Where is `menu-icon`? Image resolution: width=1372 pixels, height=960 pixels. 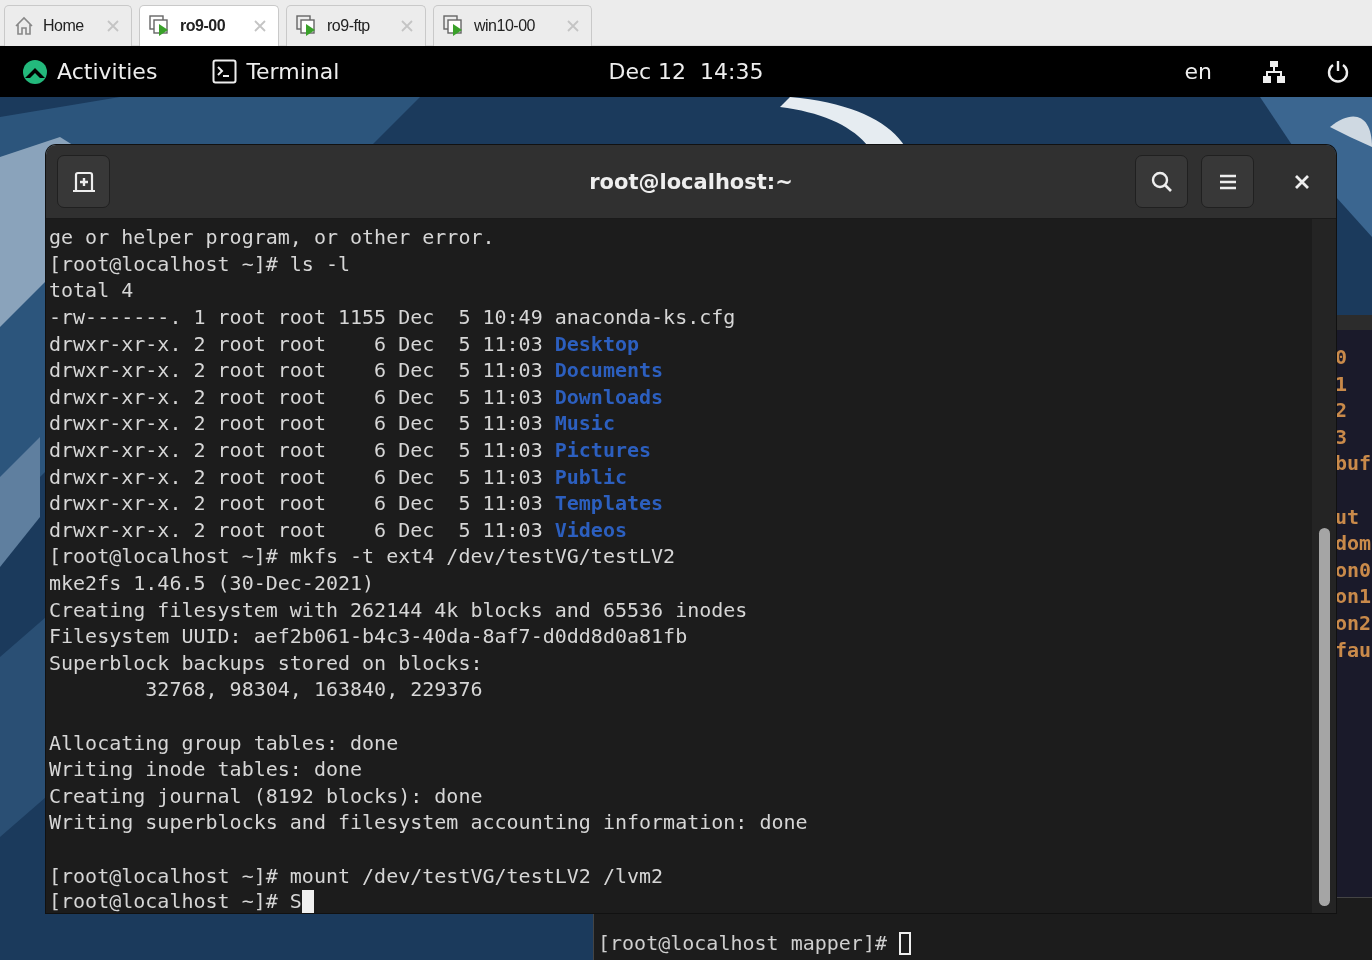
menu-icon is located at coordinates (1227, 181).